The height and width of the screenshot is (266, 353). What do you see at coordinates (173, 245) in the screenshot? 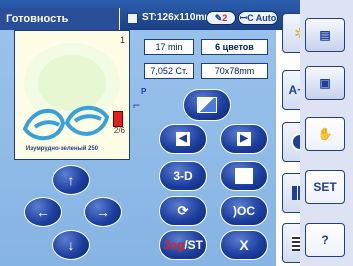
I see `jog-label: Jog` at bounding box center [173, 245].